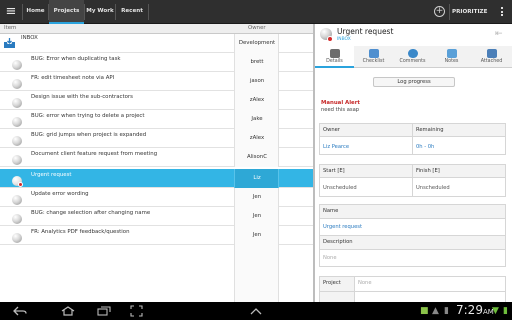  Describe the element at coordinates (73, 78) in the screenshot. I see `list-item-title: FR: edit timesheet note via API` at that location.